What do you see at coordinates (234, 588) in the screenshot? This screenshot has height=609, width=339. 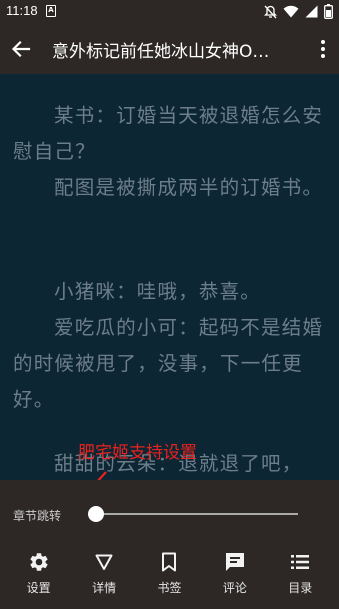 I see `nav-label: 评论` at bounding box center [234, 588].